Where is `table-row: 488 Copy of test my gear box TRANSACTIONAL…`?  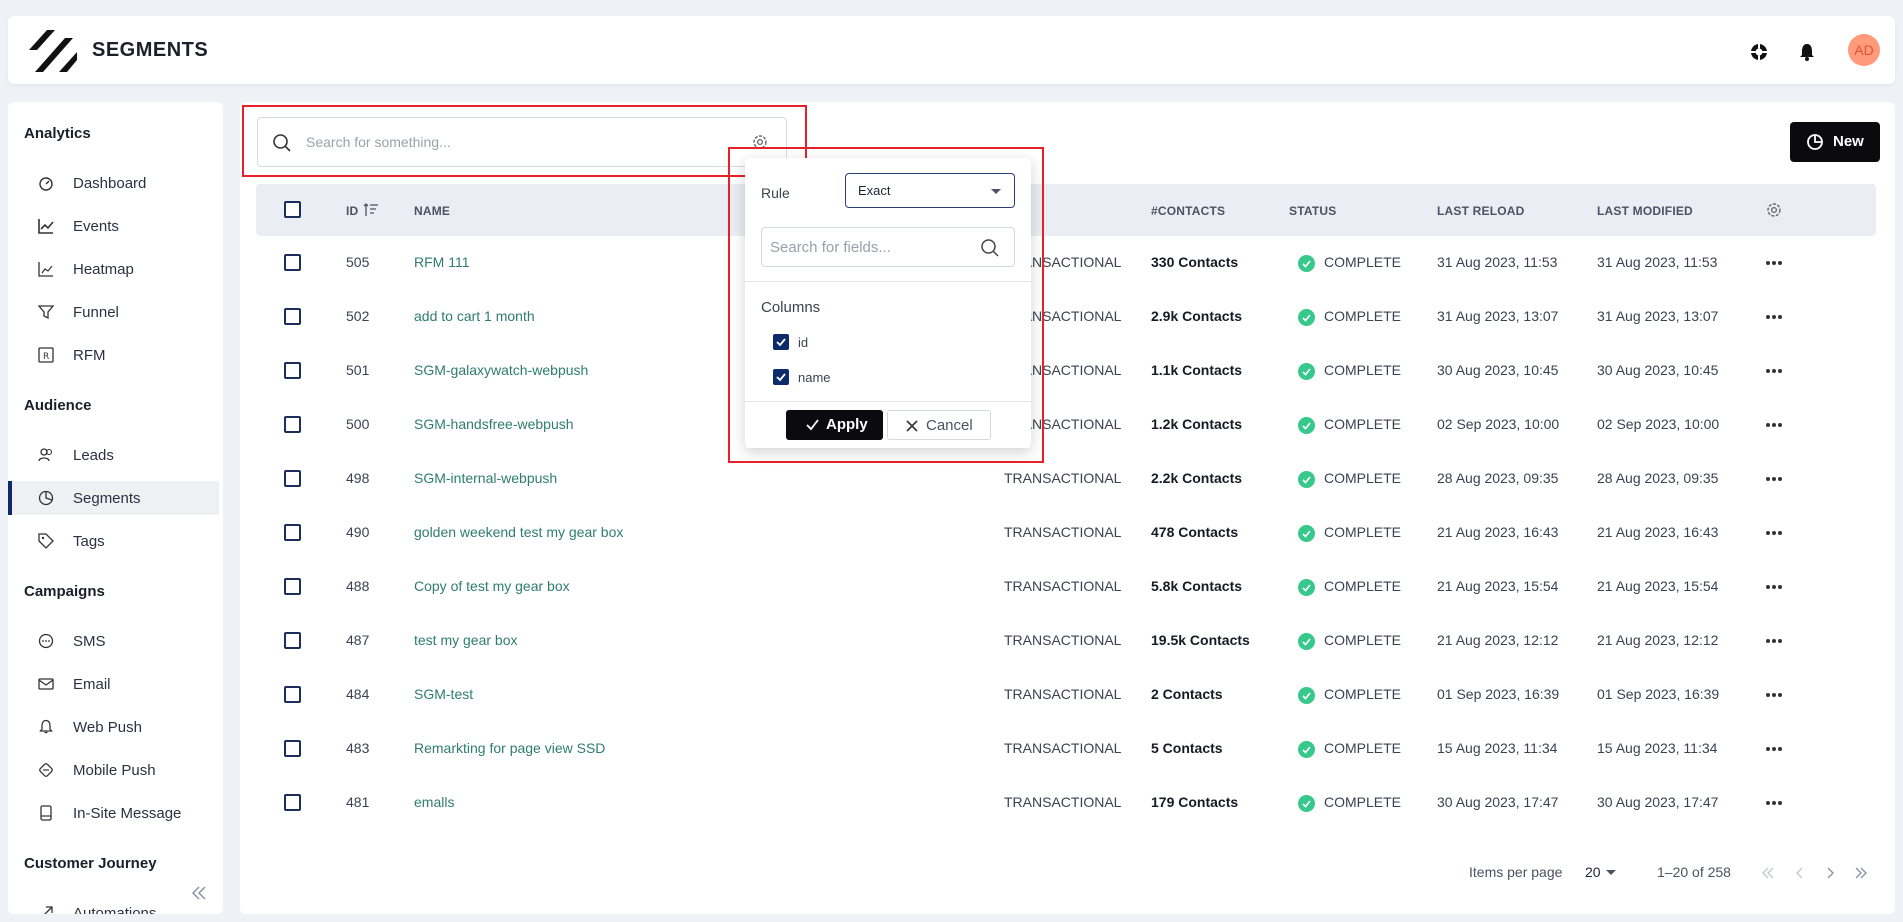 table-row: 488 Copy of test my gear box TRANSACTIONAL… is located at coordinates (1066, 587).